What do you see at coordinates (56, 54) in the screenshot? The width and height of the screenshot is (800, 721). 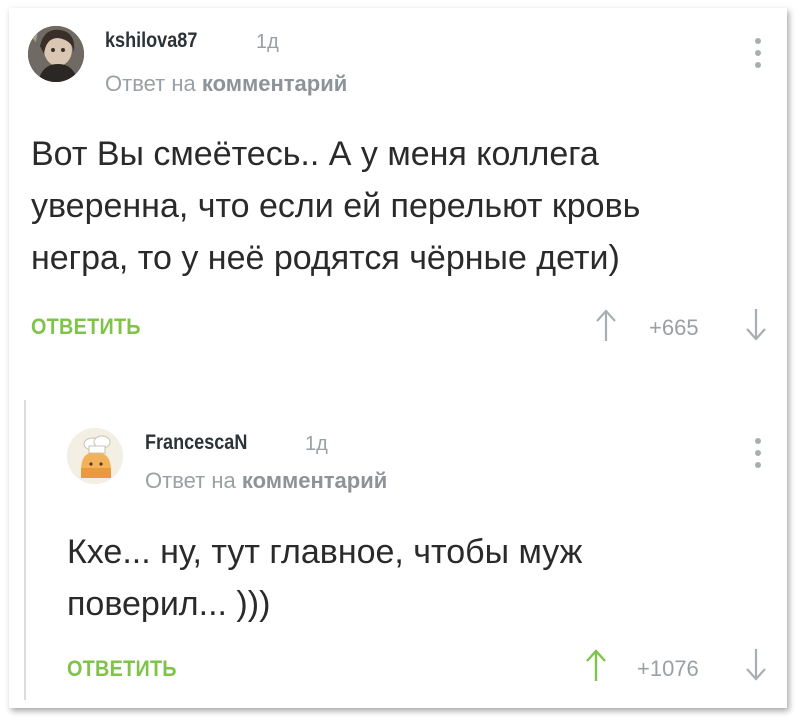 I see `avatar-kshilova87` at bounding box center [56, 54].